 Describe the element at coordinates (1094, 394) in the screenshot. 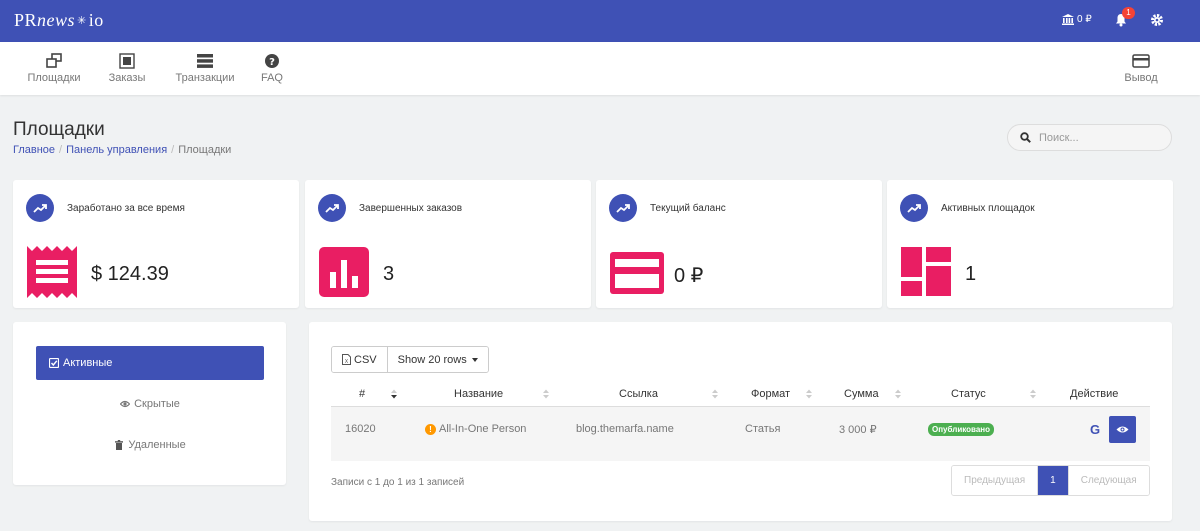

I see `column-header-action: Действие` at that location.